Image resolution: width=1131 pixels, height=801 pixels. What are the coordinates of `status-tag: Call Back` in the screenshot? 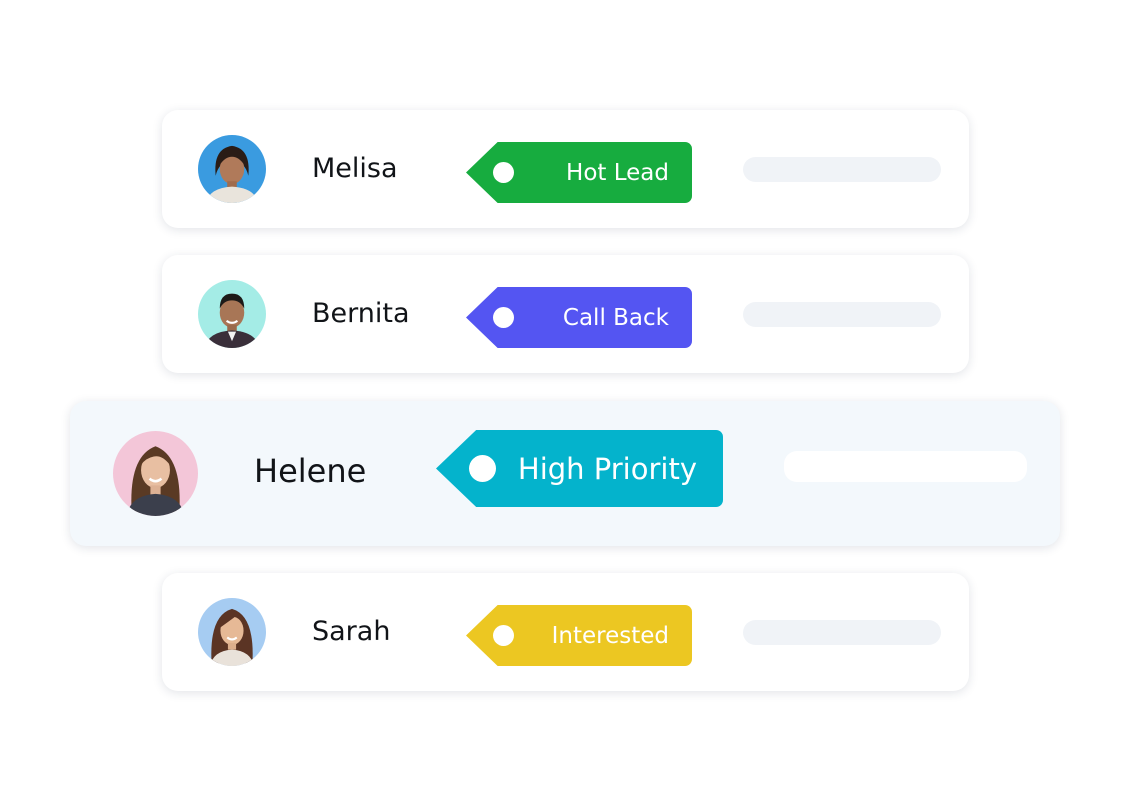 It's located at (579, 317).